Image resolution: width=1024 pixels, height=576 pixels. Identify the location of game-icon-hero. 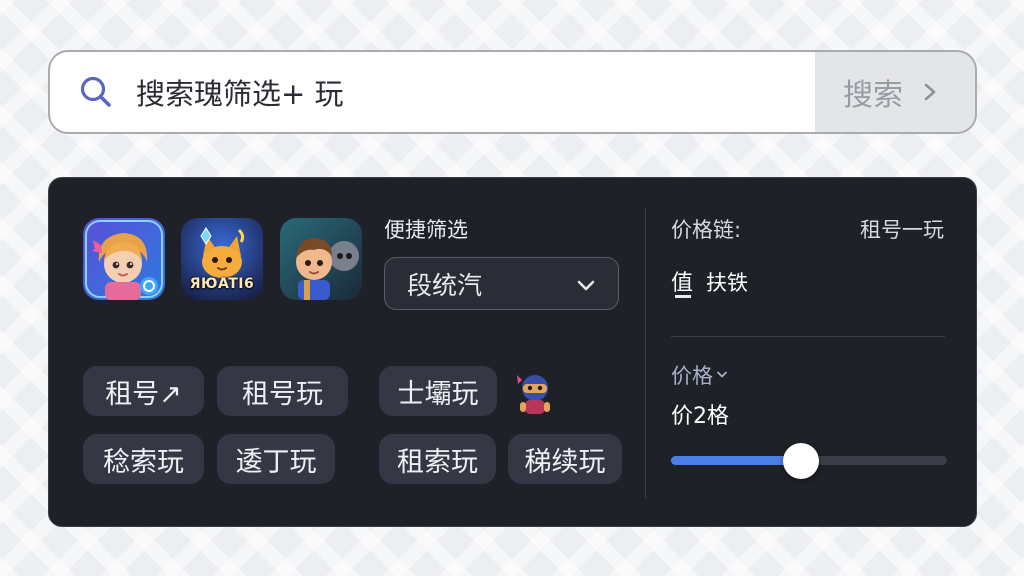
(321, 259).